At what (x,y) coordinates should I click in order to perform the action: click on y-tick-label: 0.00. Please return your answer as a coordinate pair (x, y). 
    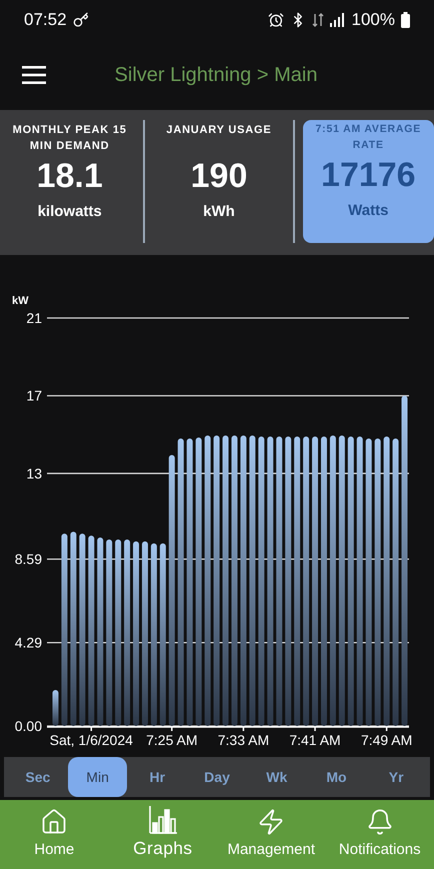
    Looking at the image, I should click on (28, 726).